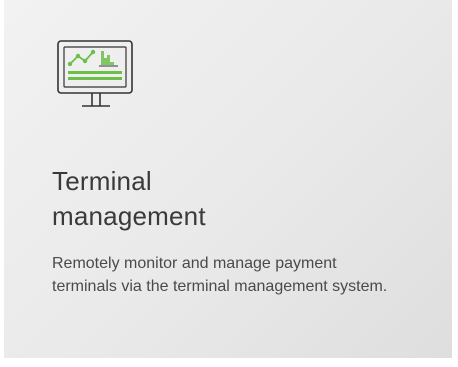  I want to click on card-title-line-1: Terminal, so click(102, 181).